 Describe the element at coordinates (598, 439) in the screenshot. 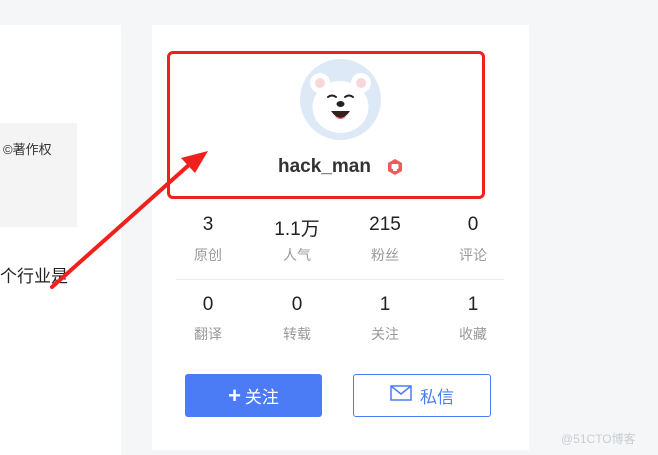

I see `watermark: @51CTO博客` at that location.